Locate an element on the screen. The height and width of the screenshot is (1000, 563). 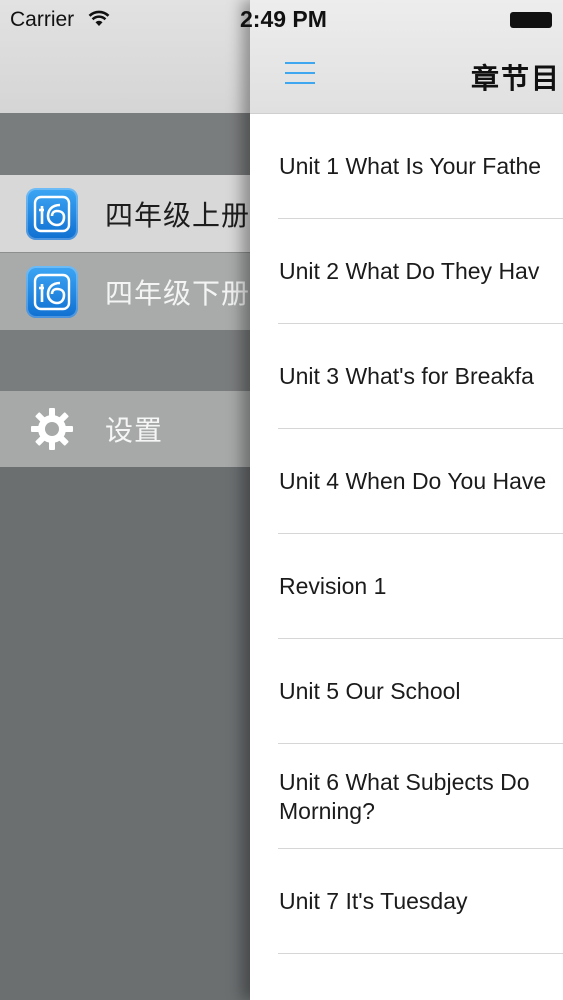
hamburger-menu-icon is located at coordinates (300, 73).